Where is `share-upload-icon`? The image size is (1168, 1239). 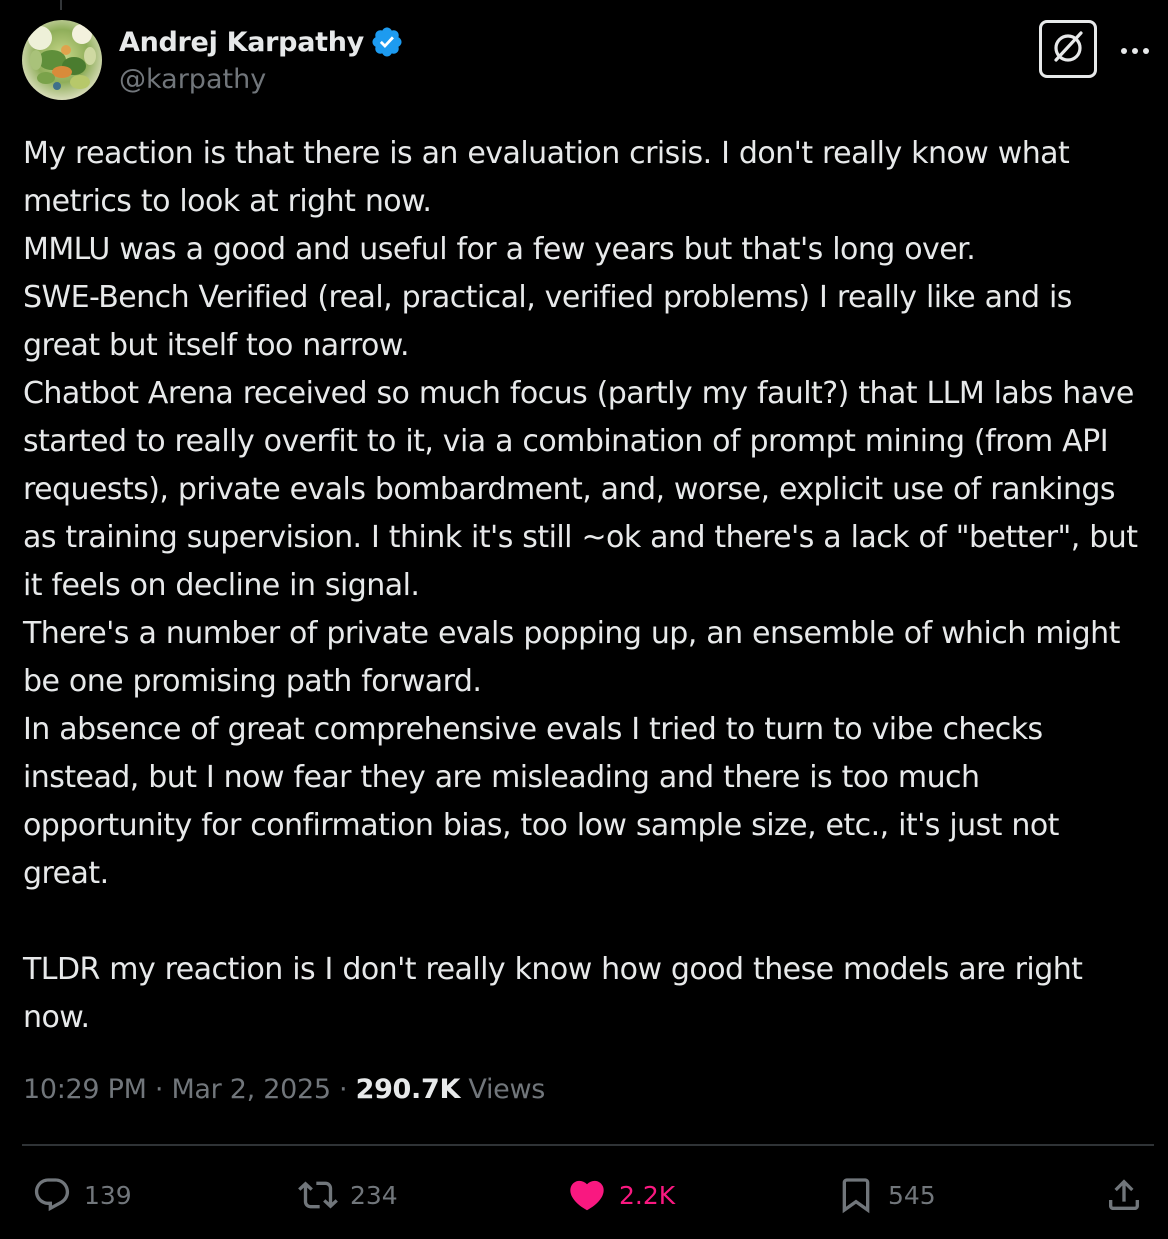
share-upload-icon is located at coordinates (1124, 1195).